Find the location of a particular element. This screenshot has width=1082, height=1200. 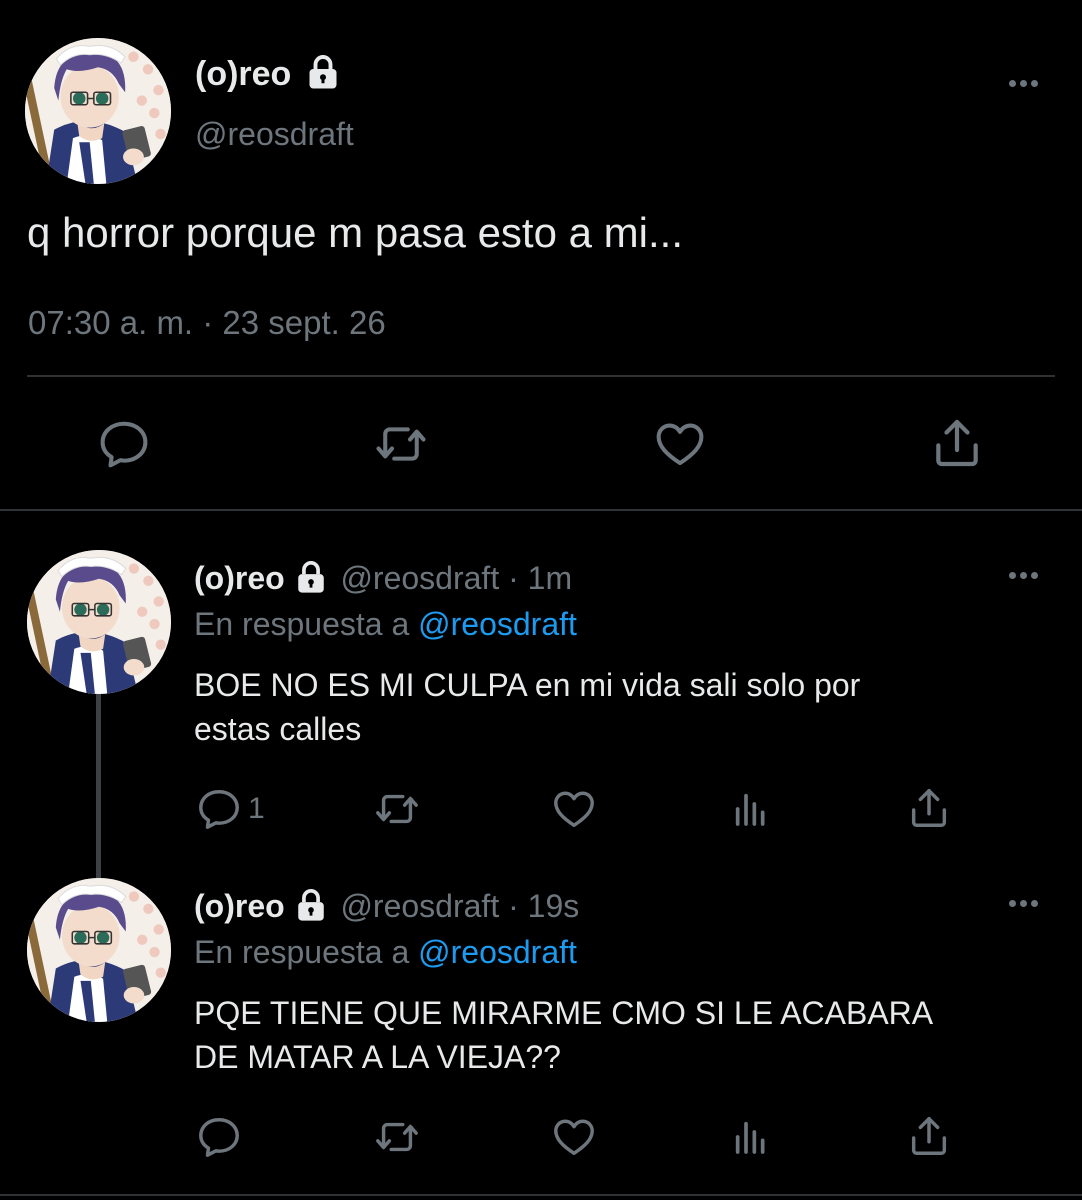

reply-header: (o)reo @reosdraft · 19s is located at coordinates (386, 906).